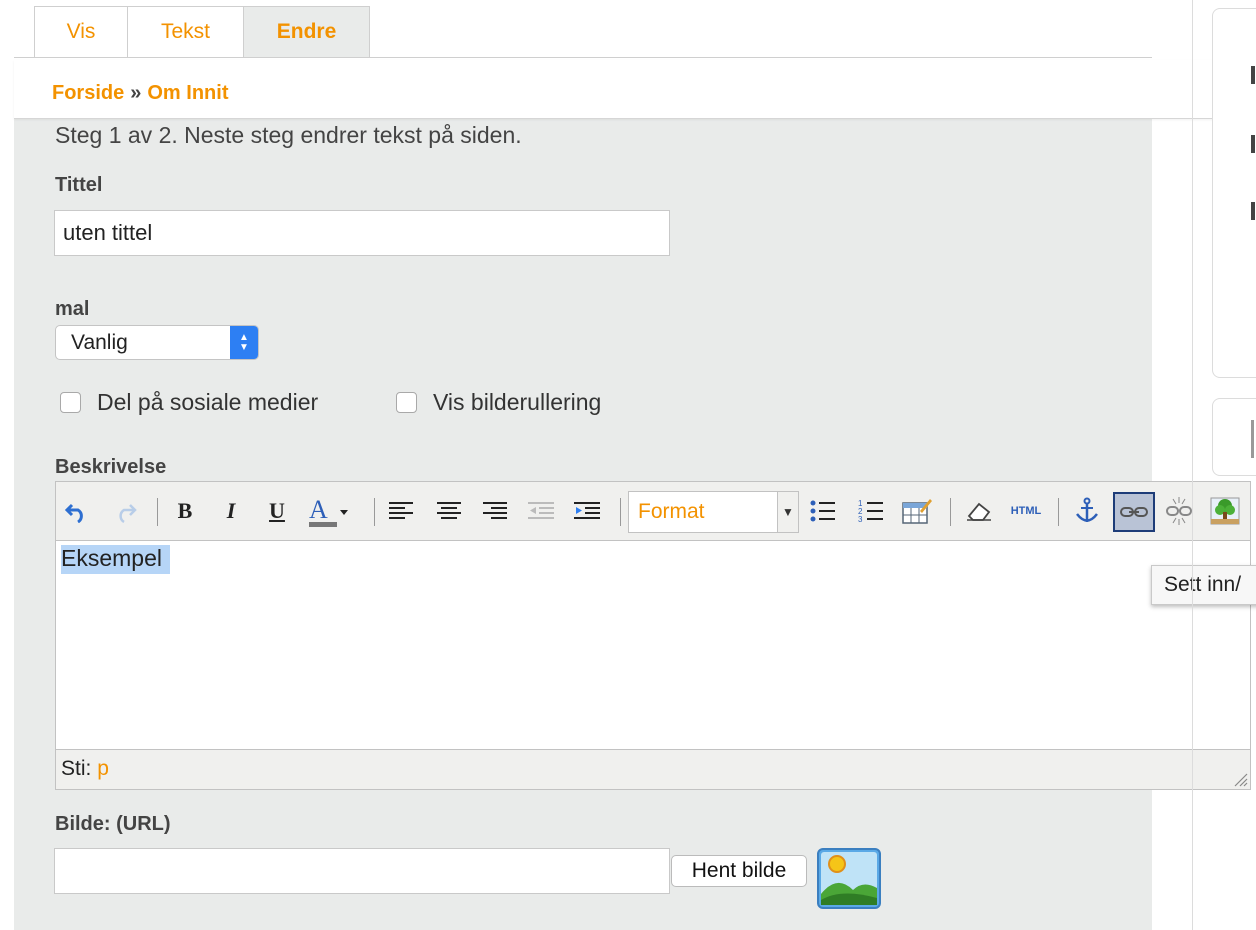  I want to click on link-tooltip: Sett inn/, so click(1203, 585).